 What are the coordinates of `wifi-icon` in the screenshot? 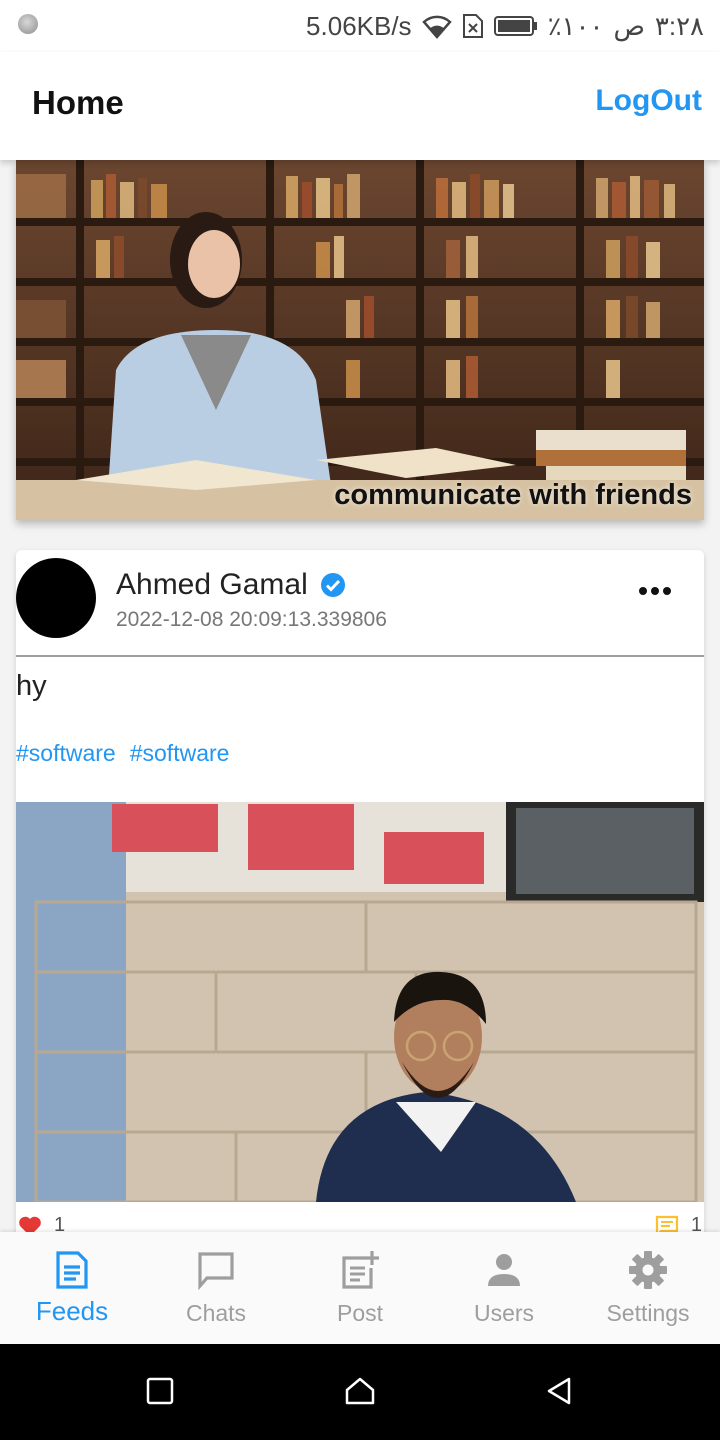 It's located at (436, 27).